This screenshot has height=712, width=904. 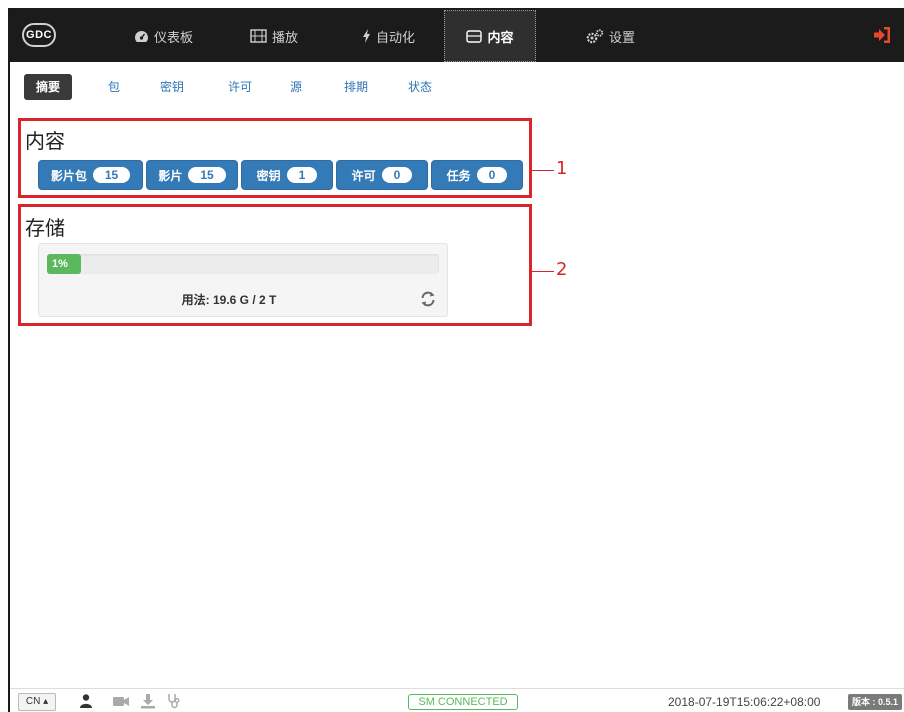 What do you see at coordinates (229, 300) in the screenshot?
I see `storage-usage-text: 用法: 19.6 G / 2 T` at bounding box center [229, 300].